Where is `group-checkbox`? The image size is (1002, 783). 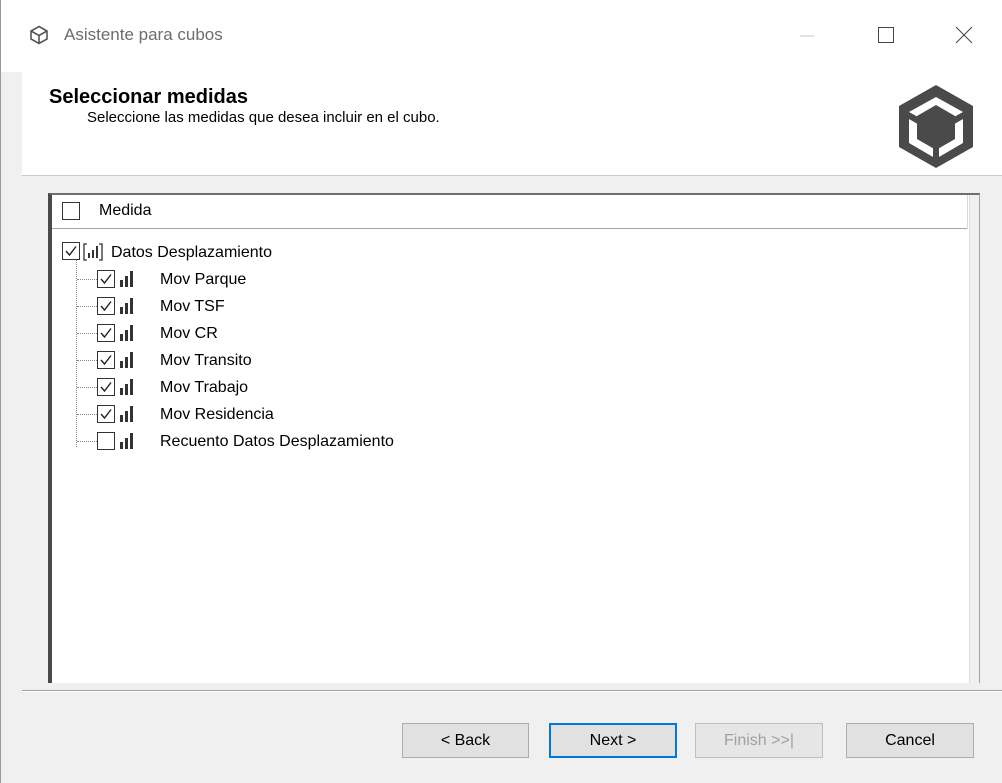 group-checkbox is located at coordinates (71, 251).